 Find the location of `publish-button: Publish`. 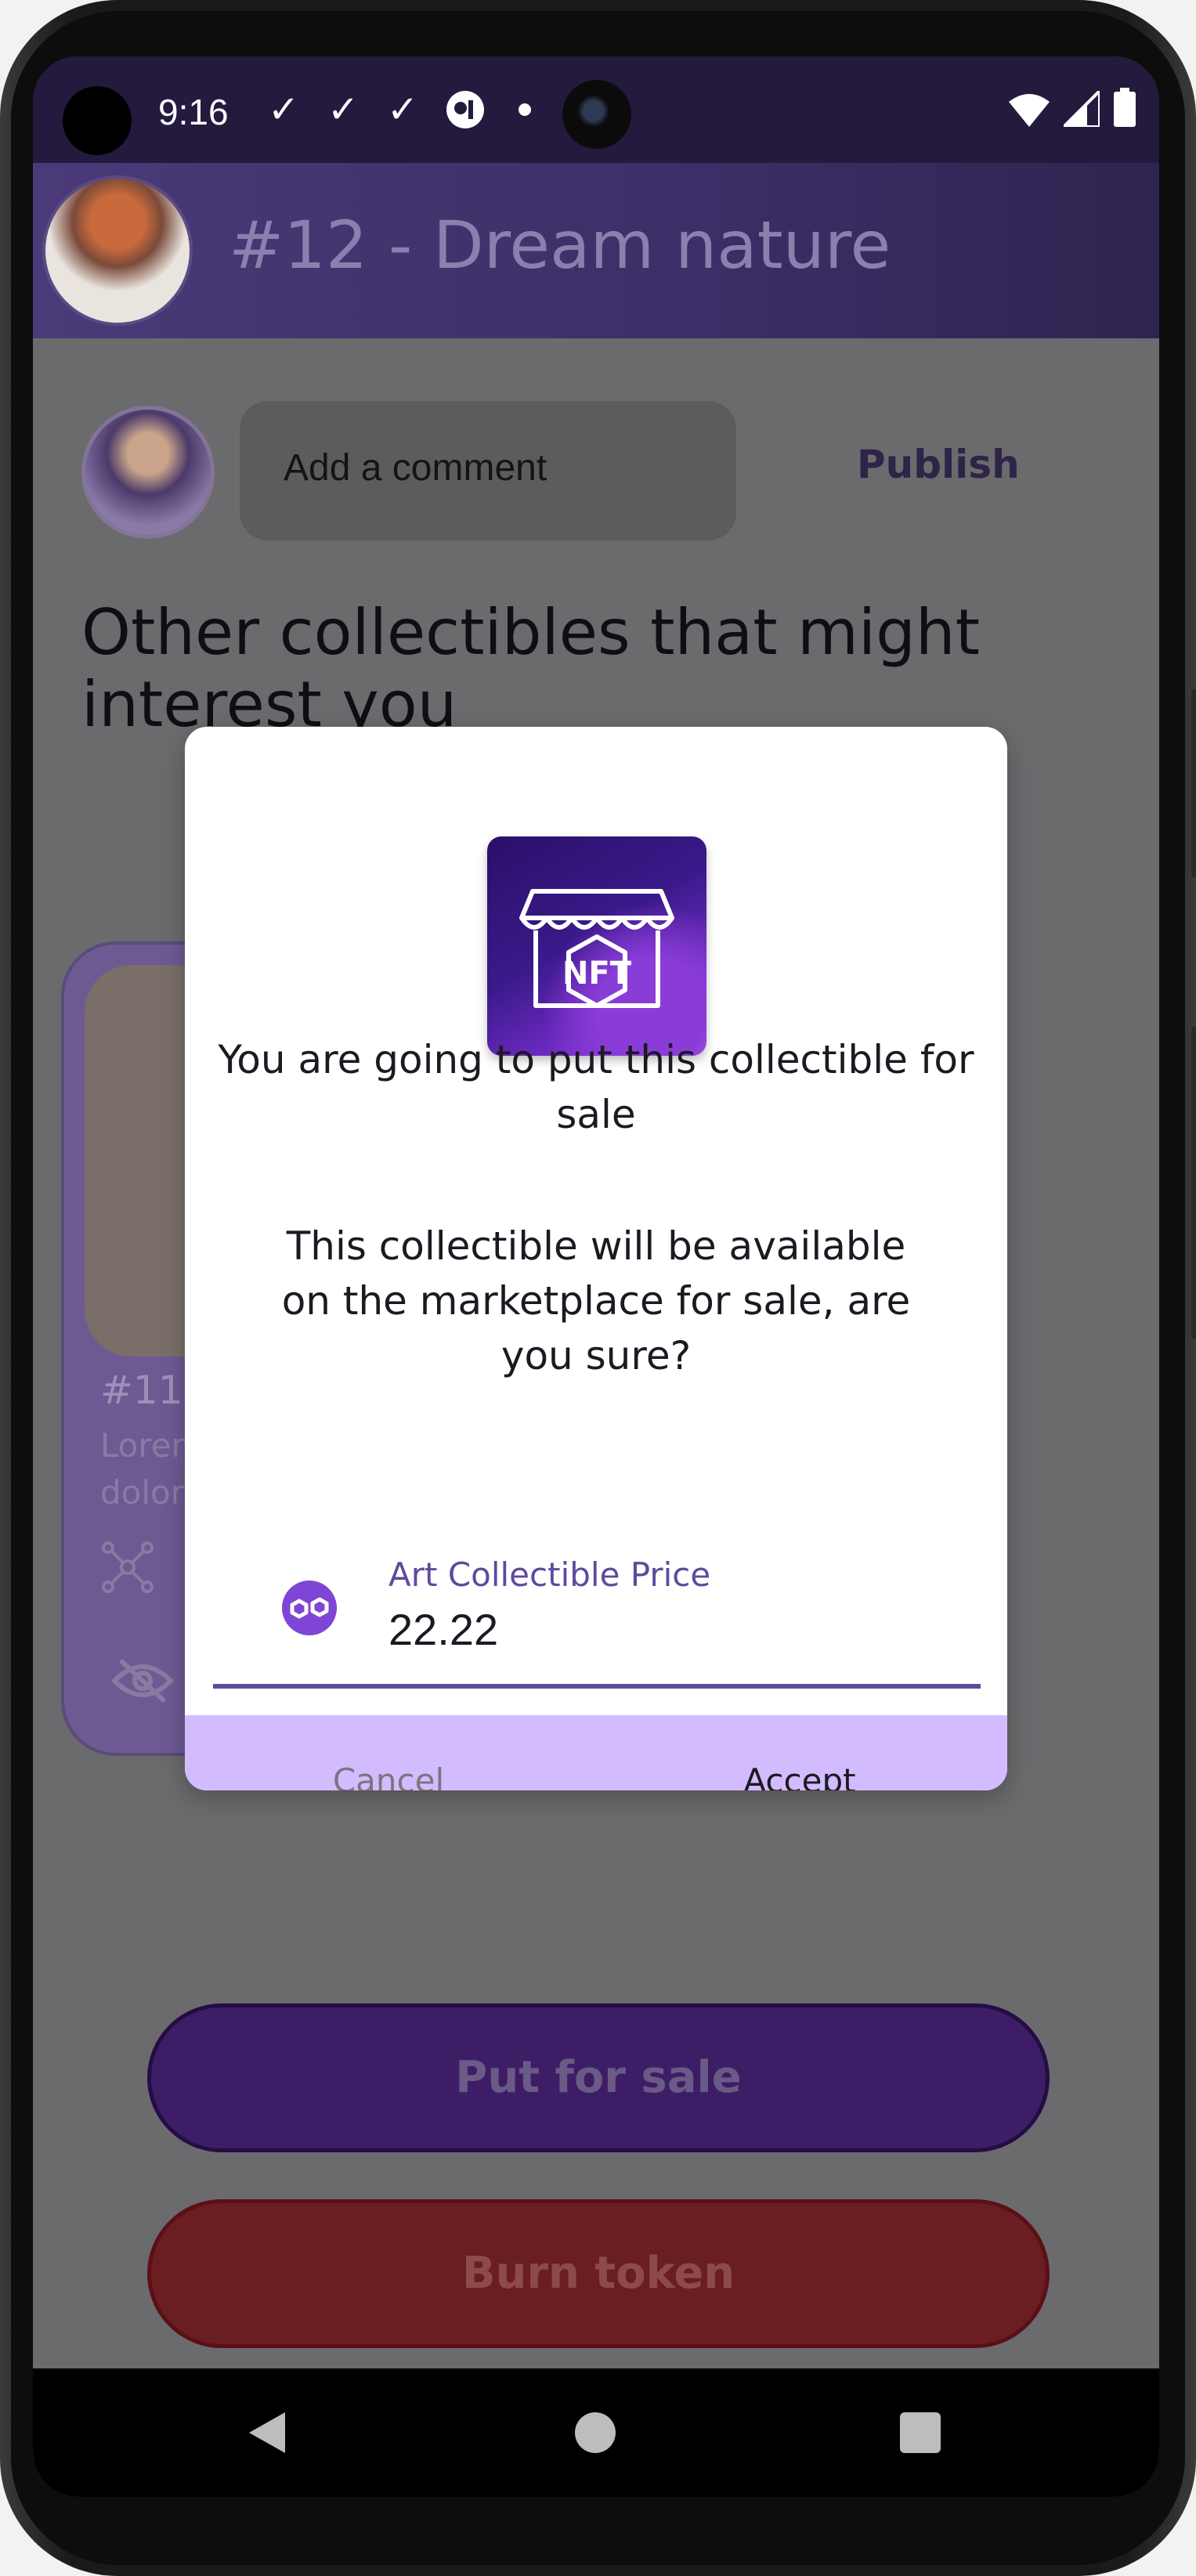

publish-button: Publish is located at coordinates (938, 464).